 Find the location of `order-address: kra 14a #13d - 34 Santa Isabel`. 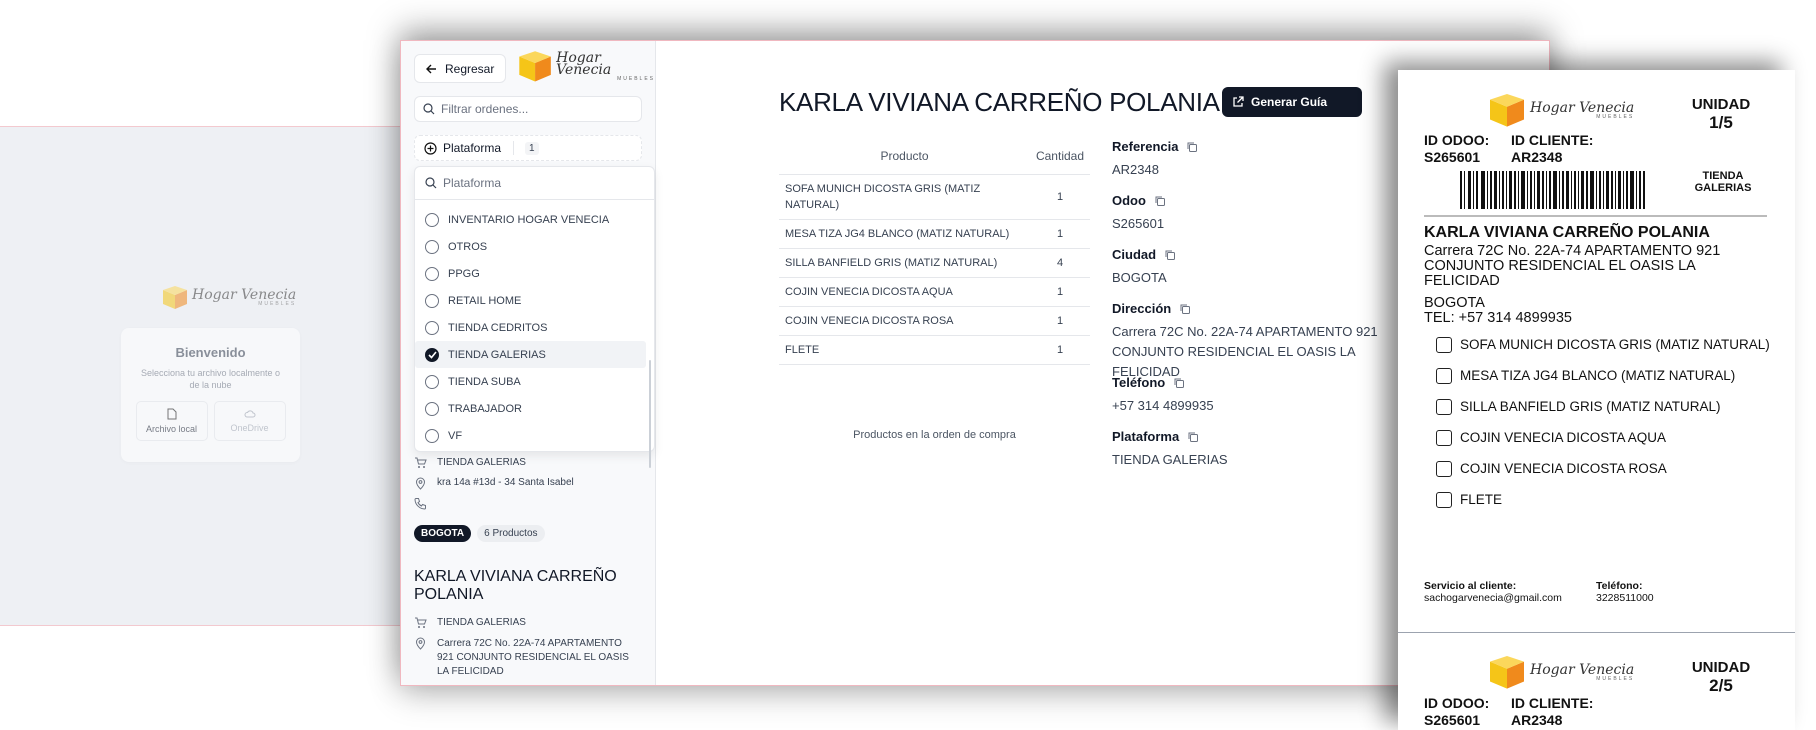

order-address: kra 14a #13d - 34 Santa Isabel is located at coordinates (505, 482).